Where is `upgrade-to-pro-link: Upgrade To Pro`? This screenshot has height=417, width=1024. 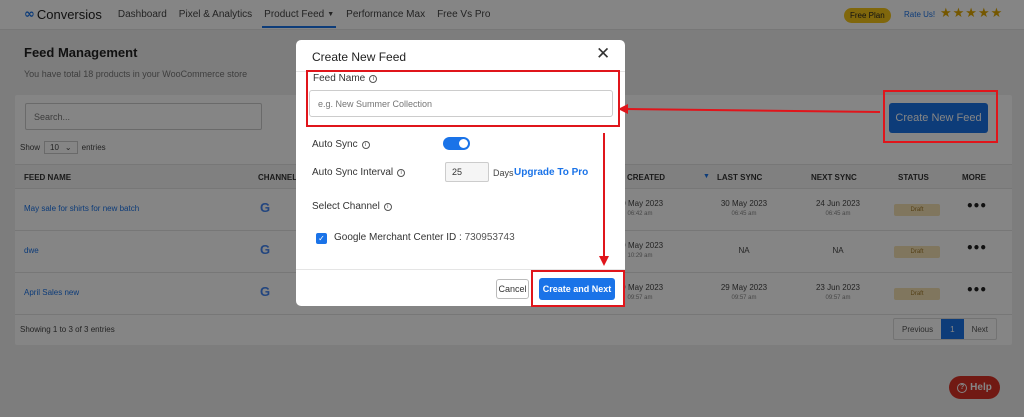
upgrade-to-pro-link: Upgrade To Pro is located at coordinates (551, 172).